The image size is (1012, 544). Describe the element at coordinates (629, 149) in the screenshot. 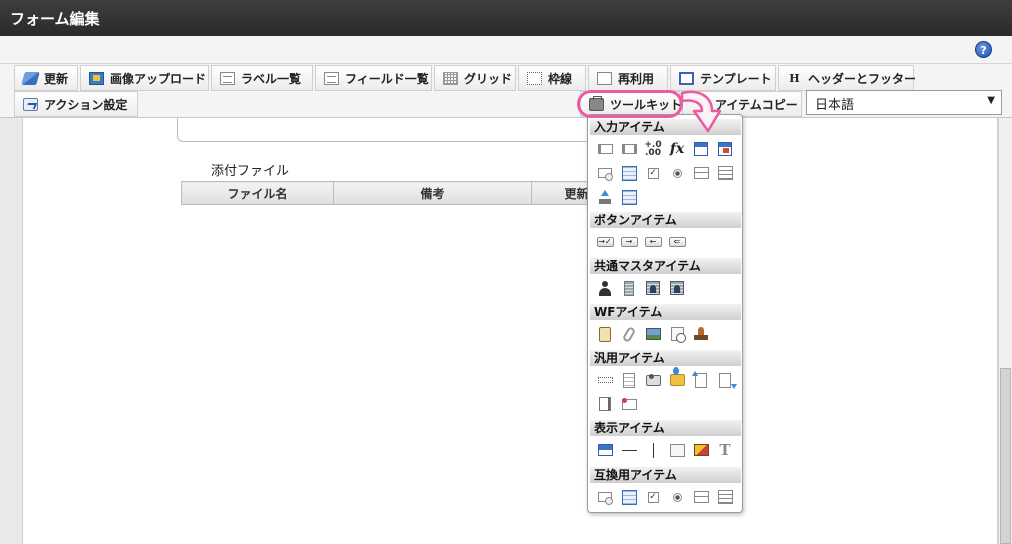

I see `text-field-button-icon` at that location.